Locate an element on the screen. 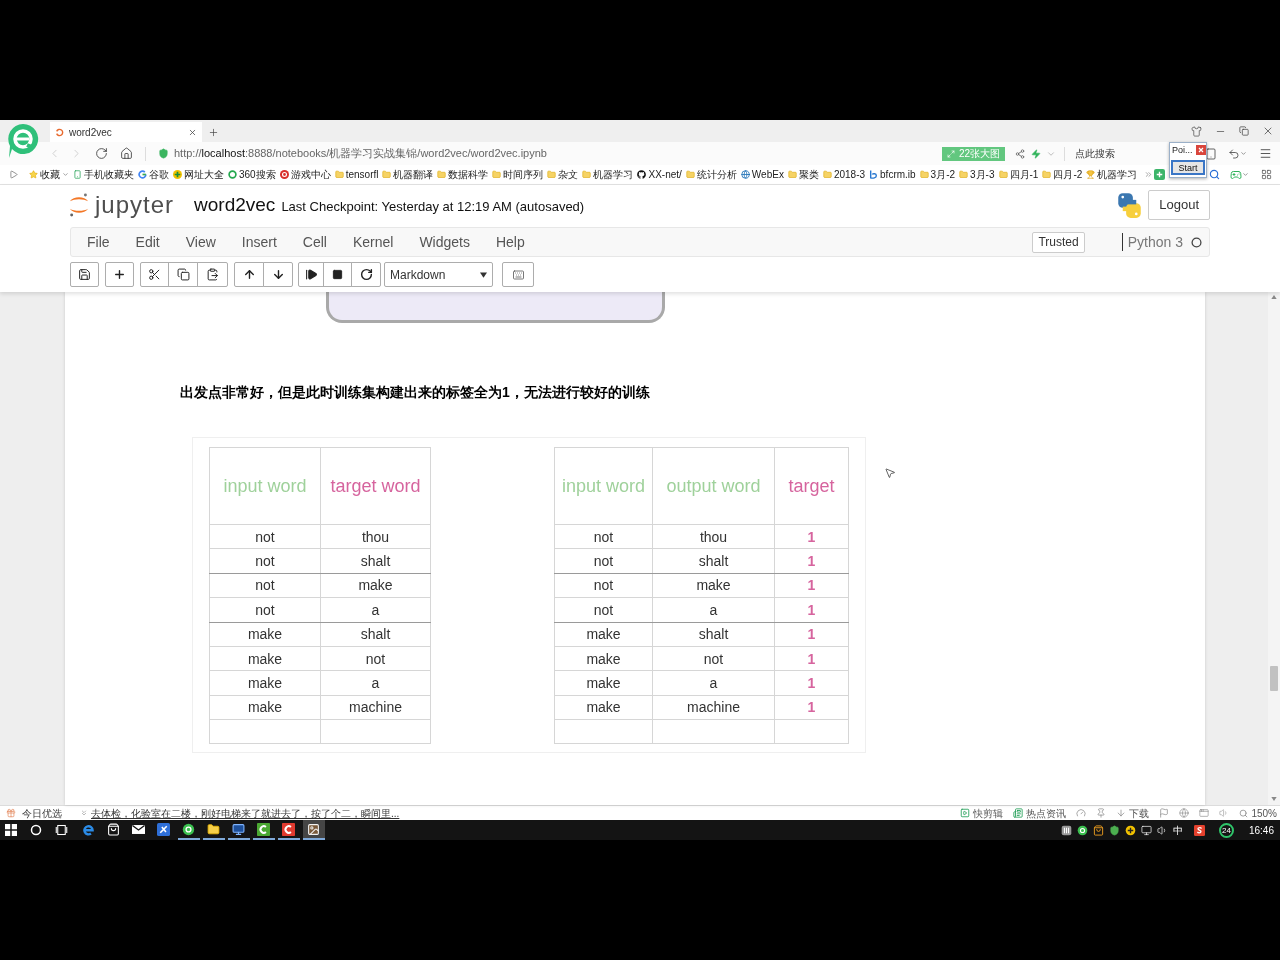  clock: 16:46 is located at coordinates (1261, 830).